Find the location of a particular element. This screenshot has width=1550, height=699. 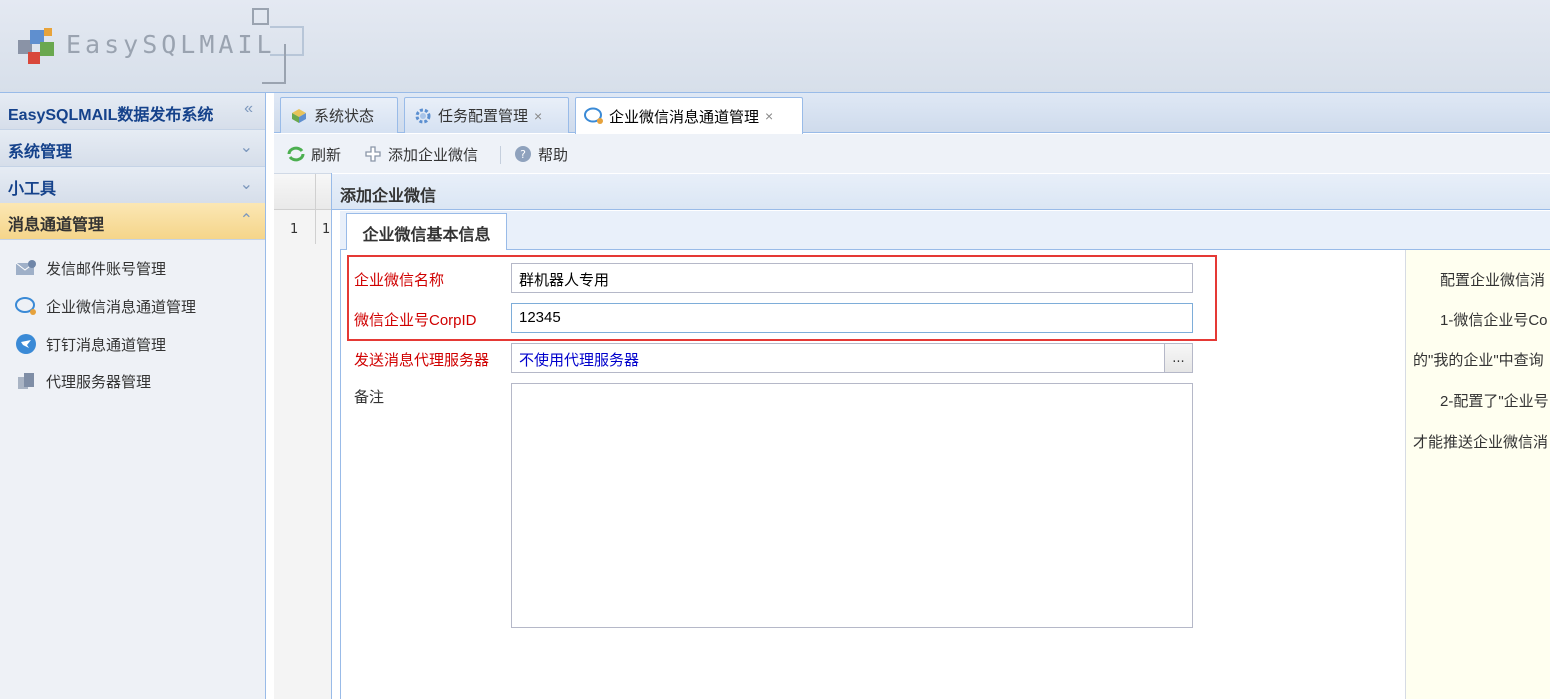

gear-icon is located at coordinates (423, 116).